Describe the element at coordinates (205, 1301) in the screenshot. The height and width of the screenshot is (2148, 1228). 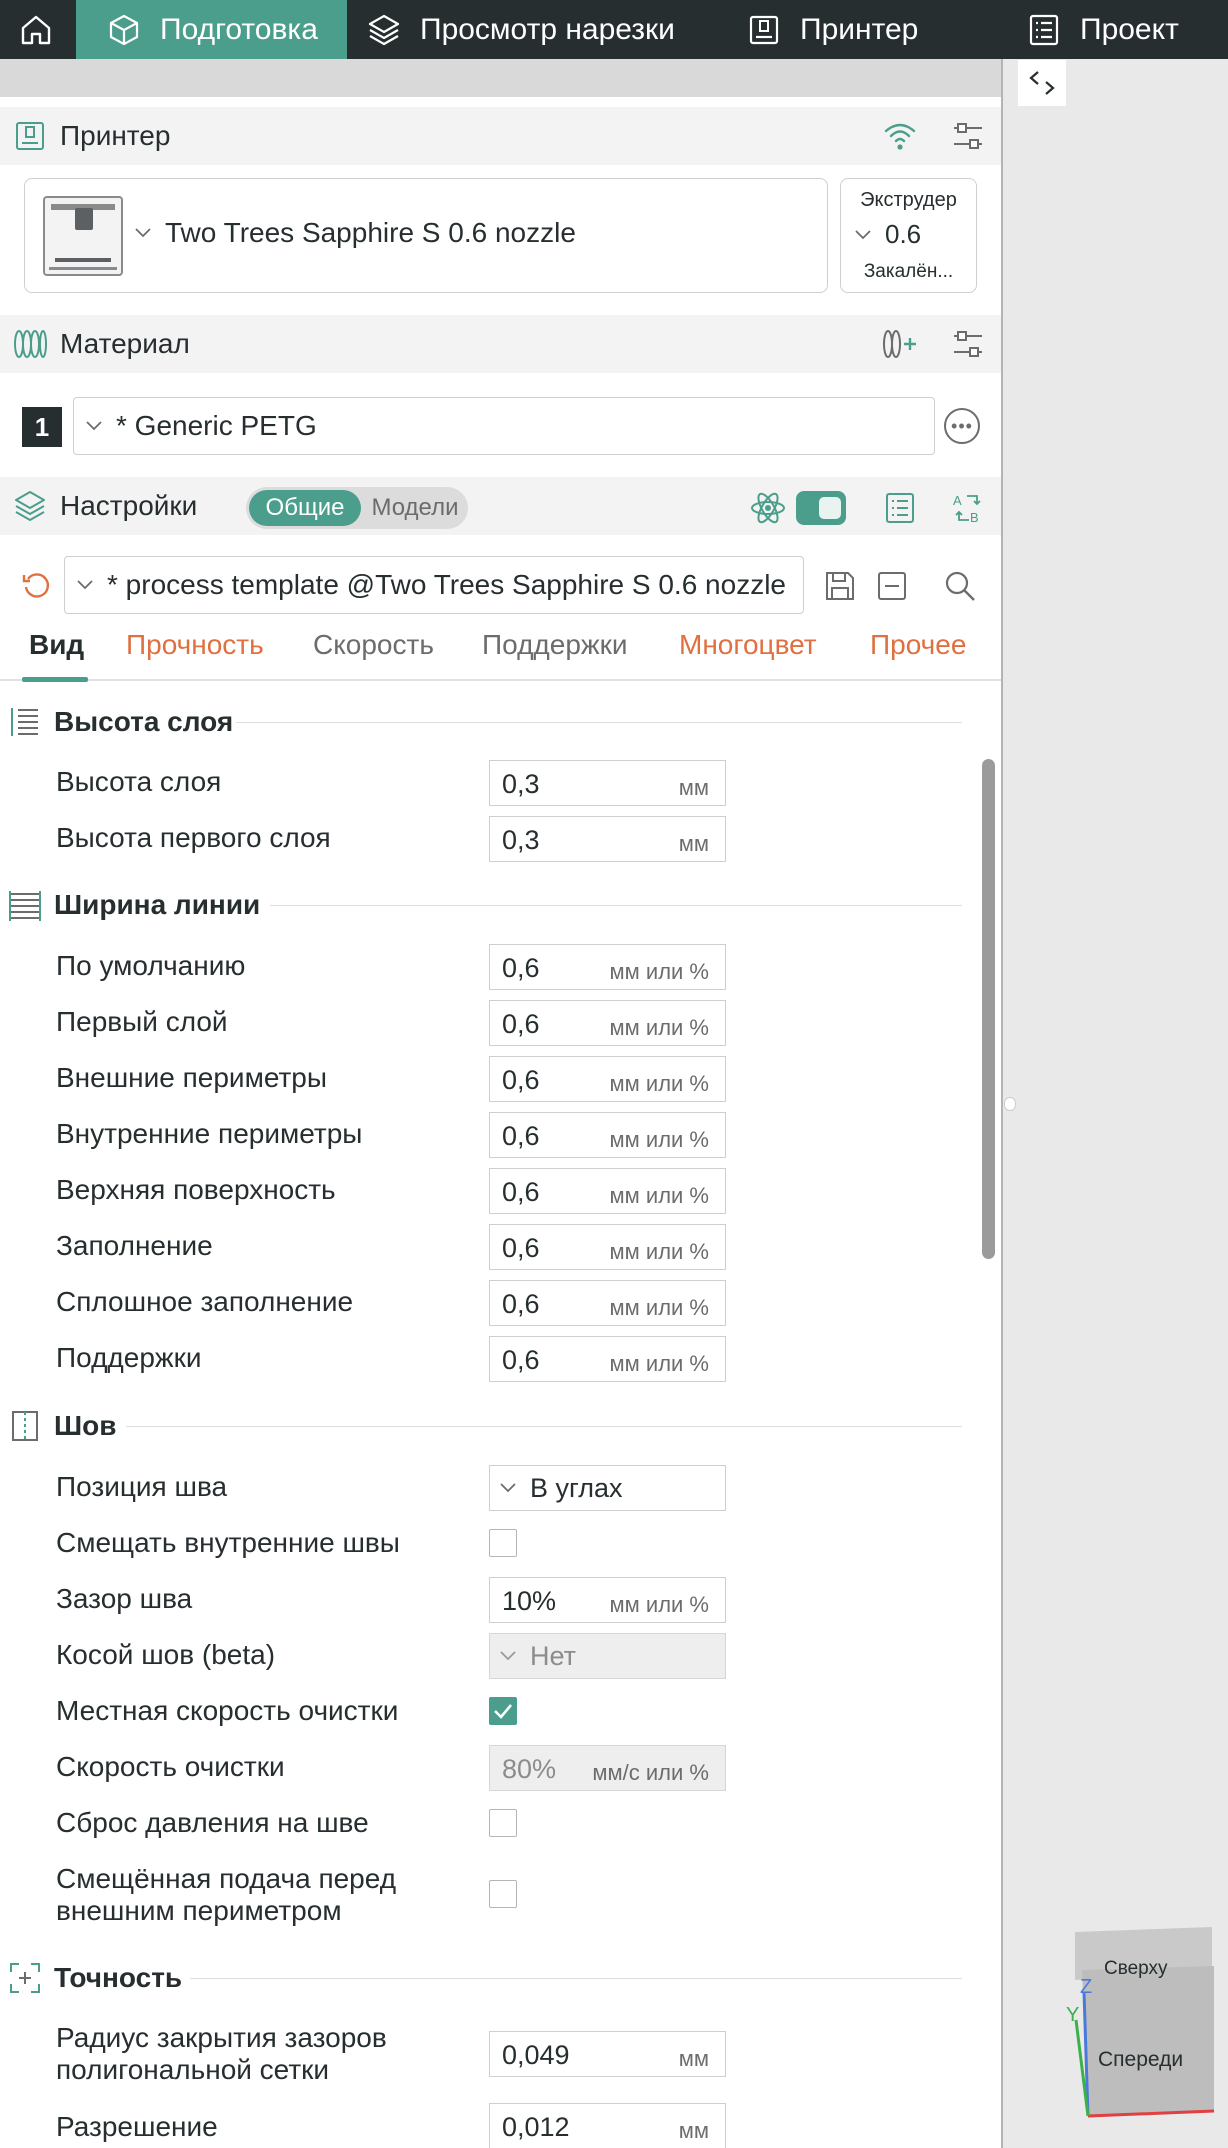
I see `setting-label: Сплошное заполнение` at that location.